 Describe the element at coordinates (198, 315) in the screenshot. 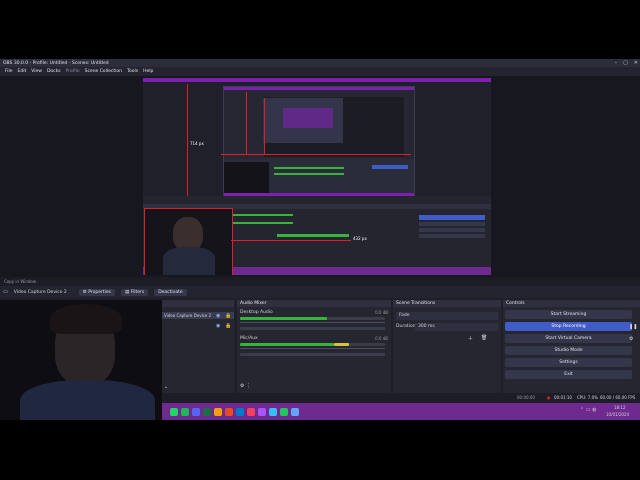

I see `source-item: Video Capture Device 2` at that location.